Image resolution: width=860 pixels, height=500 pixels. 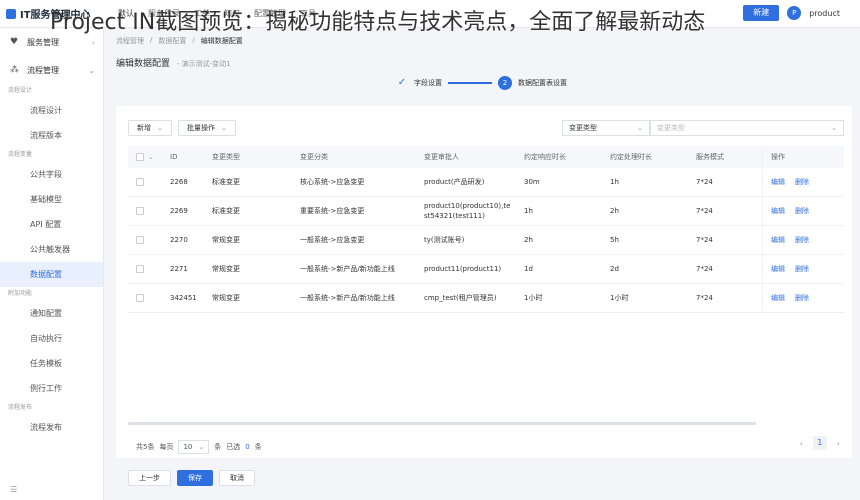 I want to click on filter-value-select: 变更类型 ⌄, so click(x=747, y=128).